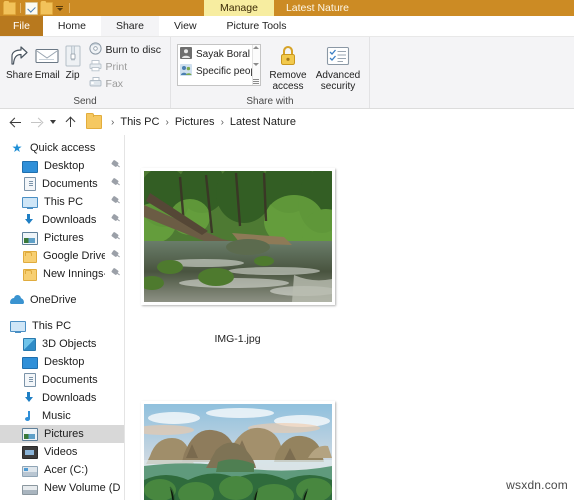 The image size is (574, 500). I want to click on sidebar-item-desktop-qa: Desktop, so click(62, 166).